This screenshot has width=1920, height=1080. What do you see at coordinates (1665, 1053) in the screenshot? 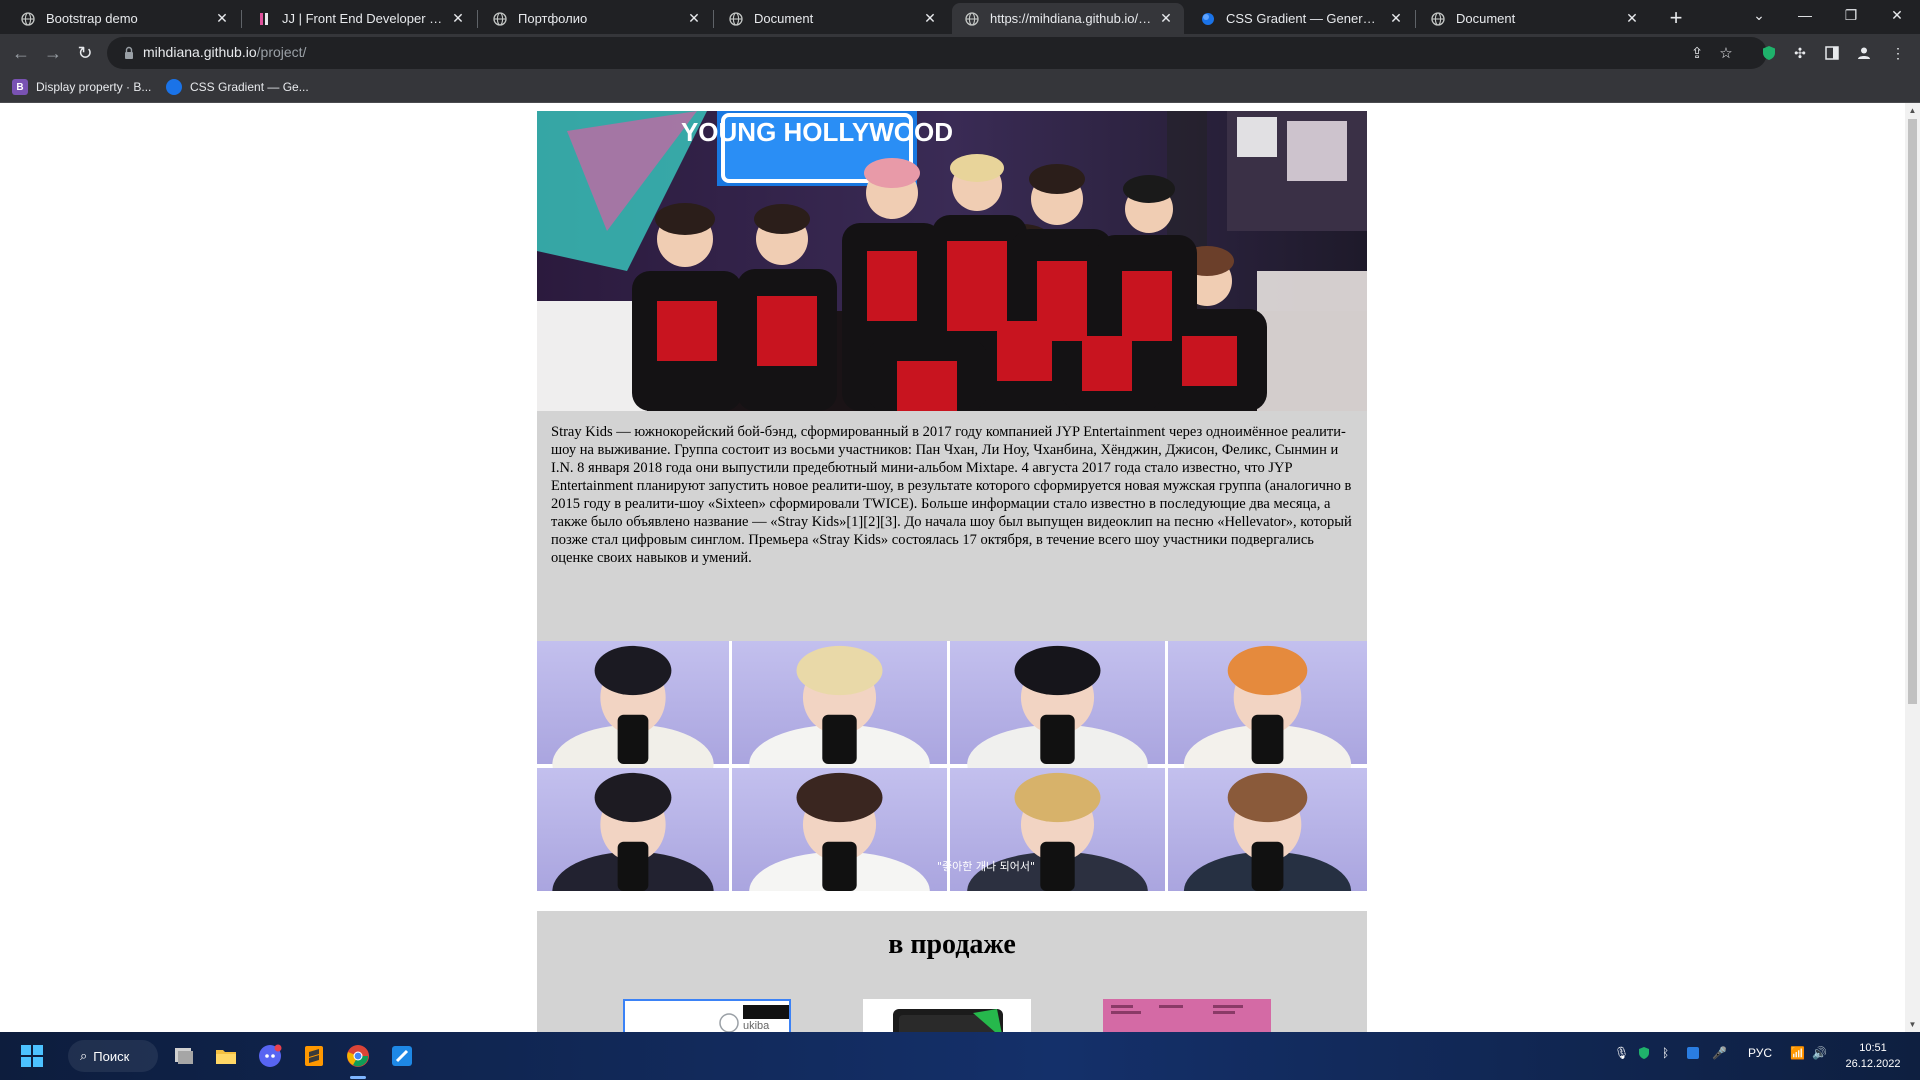
I see `bluetooth-icon: ᛒ` at bounding box center [1665, 1053].